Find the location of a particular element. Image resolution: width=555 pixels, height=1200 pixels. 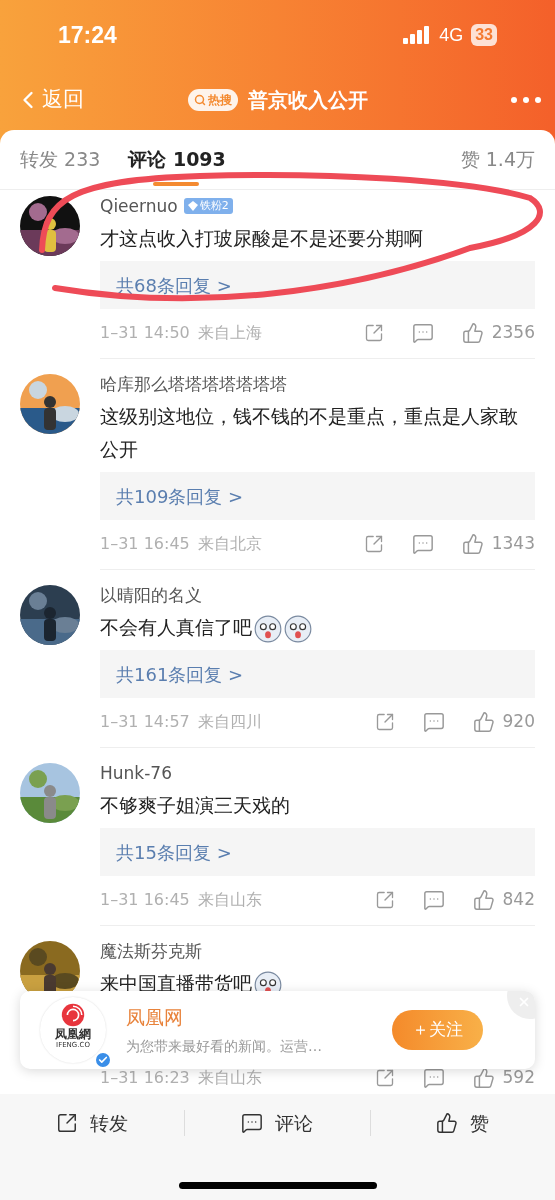

comment-text: 不够爽子姐演三天戏的 is located at coordinates (195, 805).